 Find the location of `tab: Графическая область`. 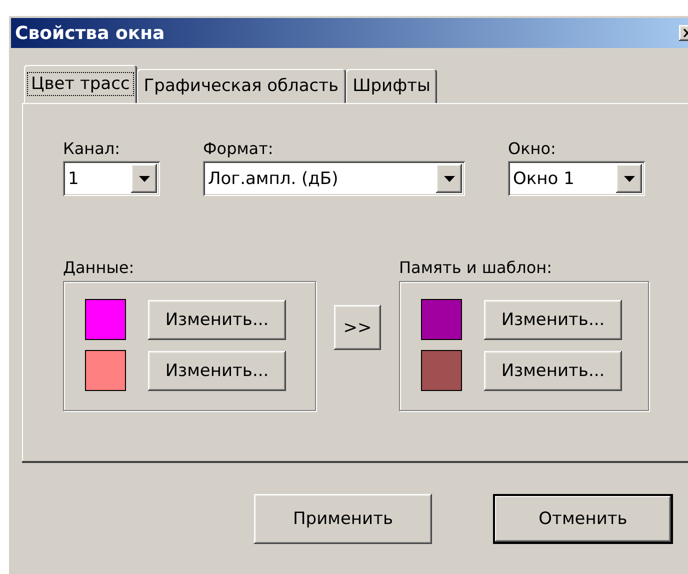

tab: Графическая область is located at coordinates (241, 86).